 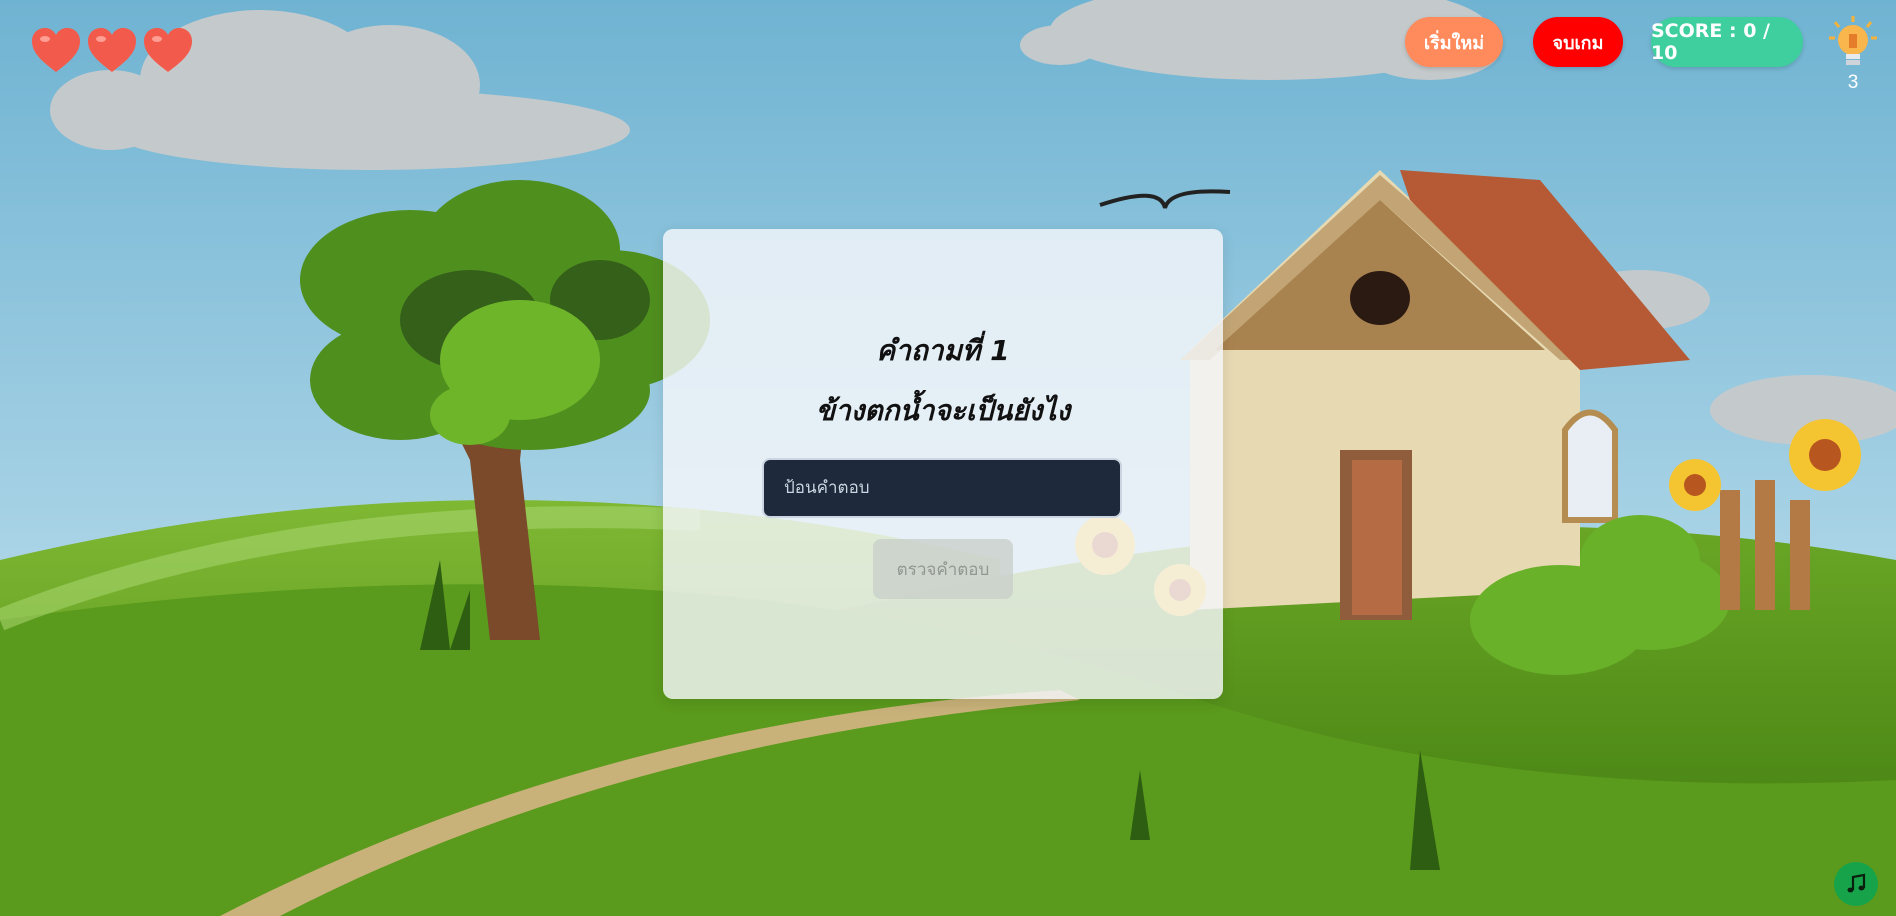 I want to click on lives, so click(x=112, y=51).